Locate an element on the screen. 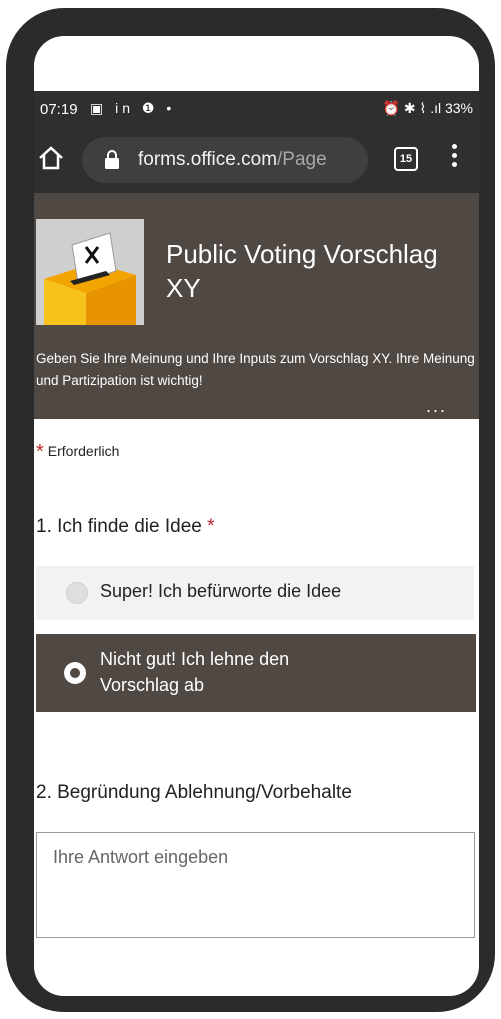 The image size is (501, 1019). home-icon is located at coordinates (51, 158).